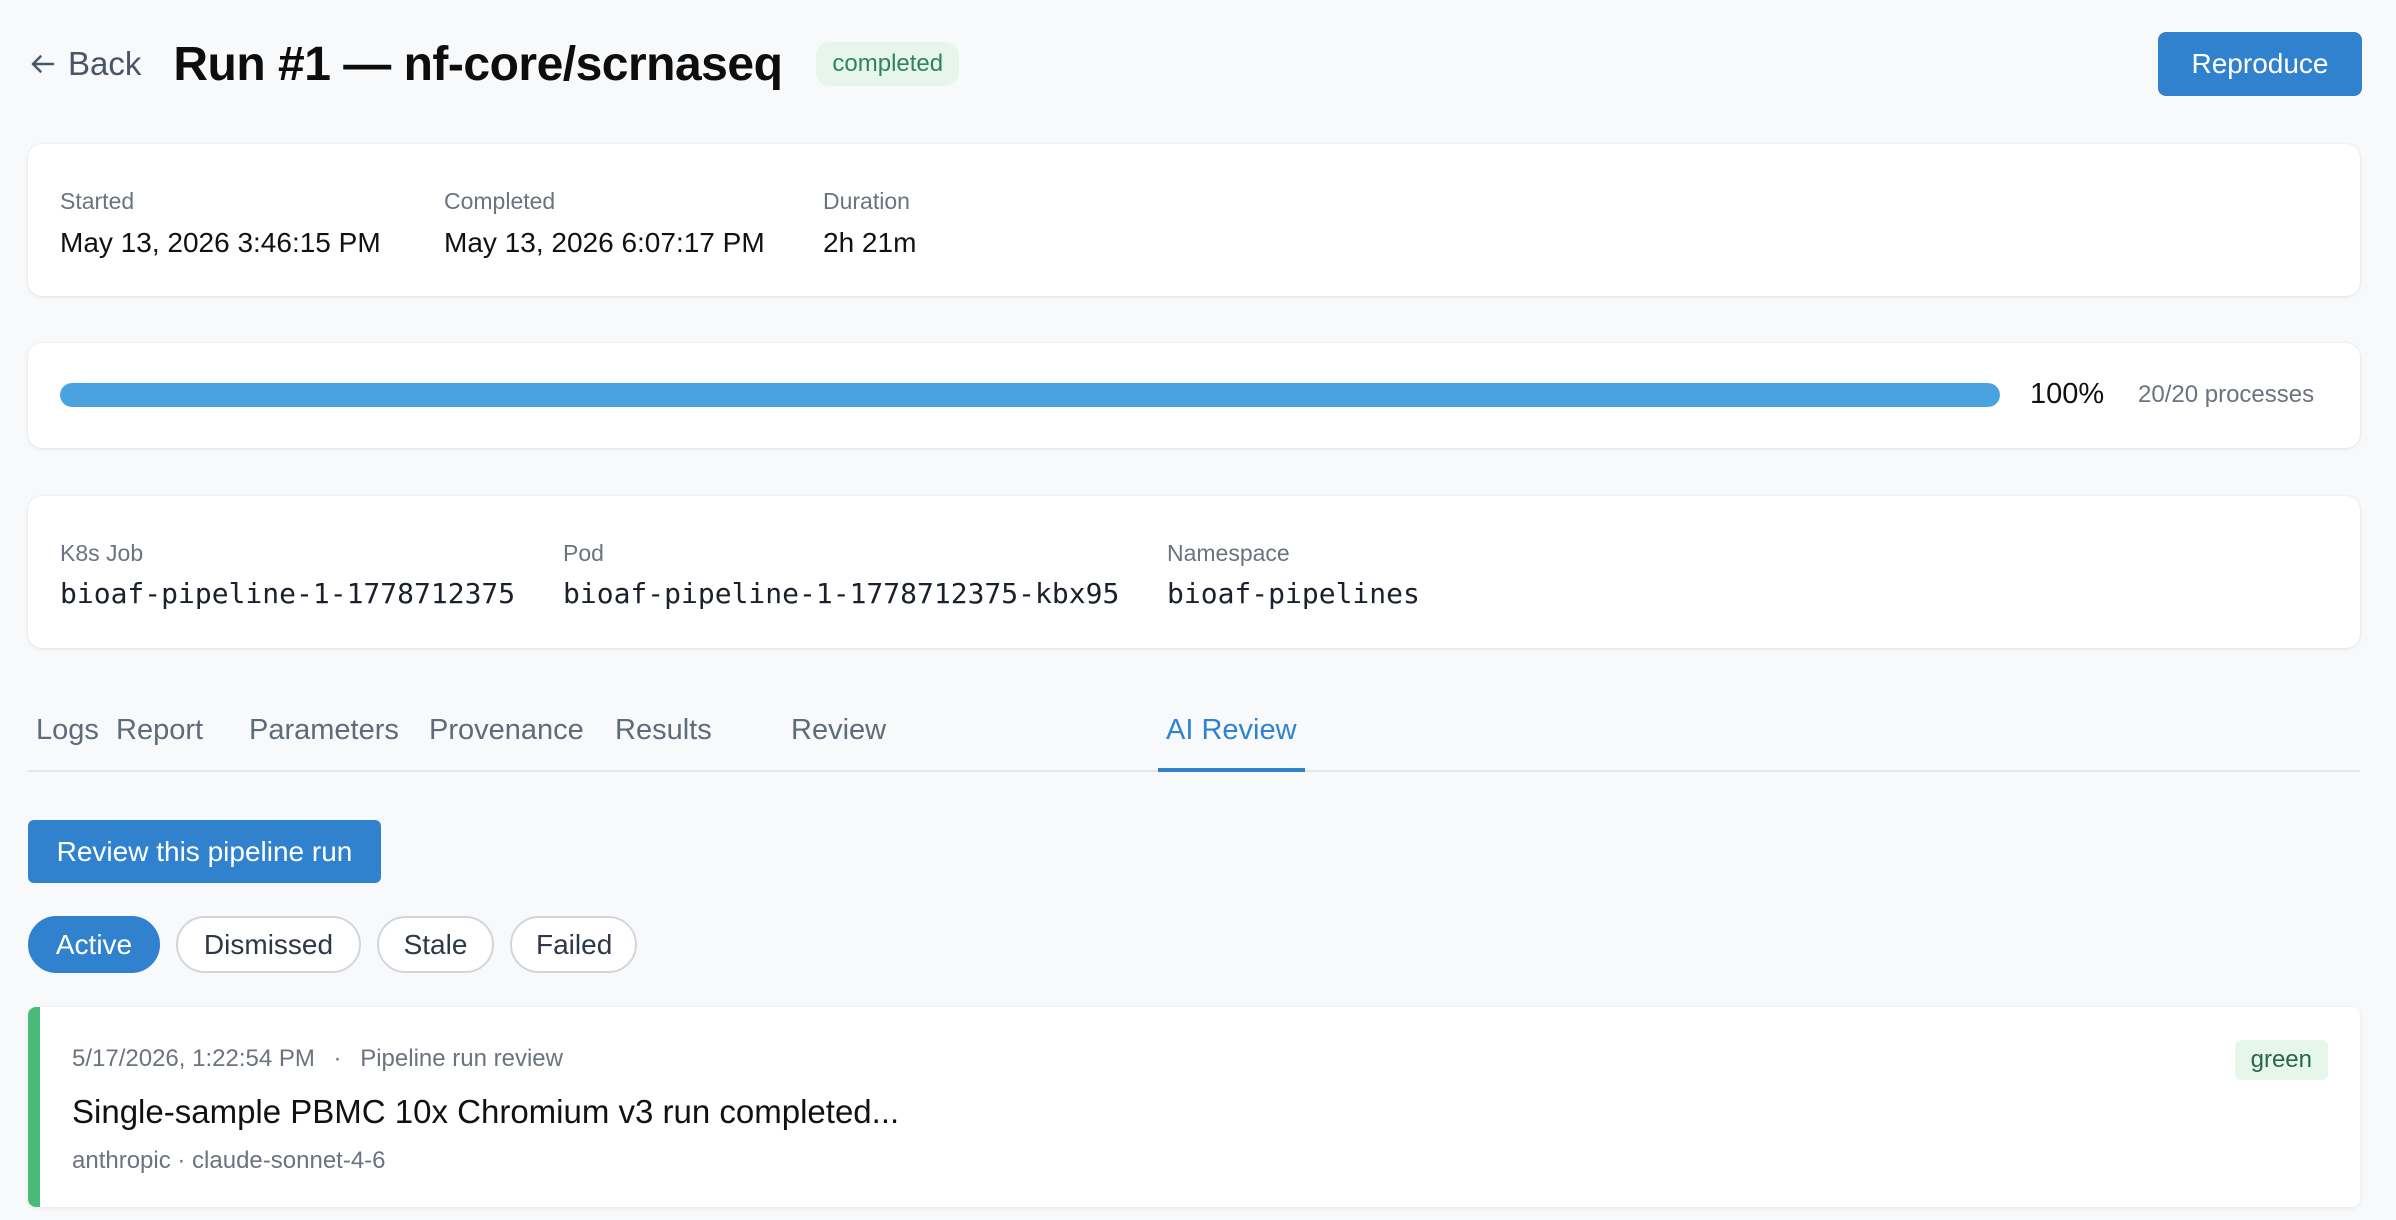  What do you see at coordinates (34, 1107) in the screenshot?
I see `review-status-stripe` at bounding box center [34, 1107].